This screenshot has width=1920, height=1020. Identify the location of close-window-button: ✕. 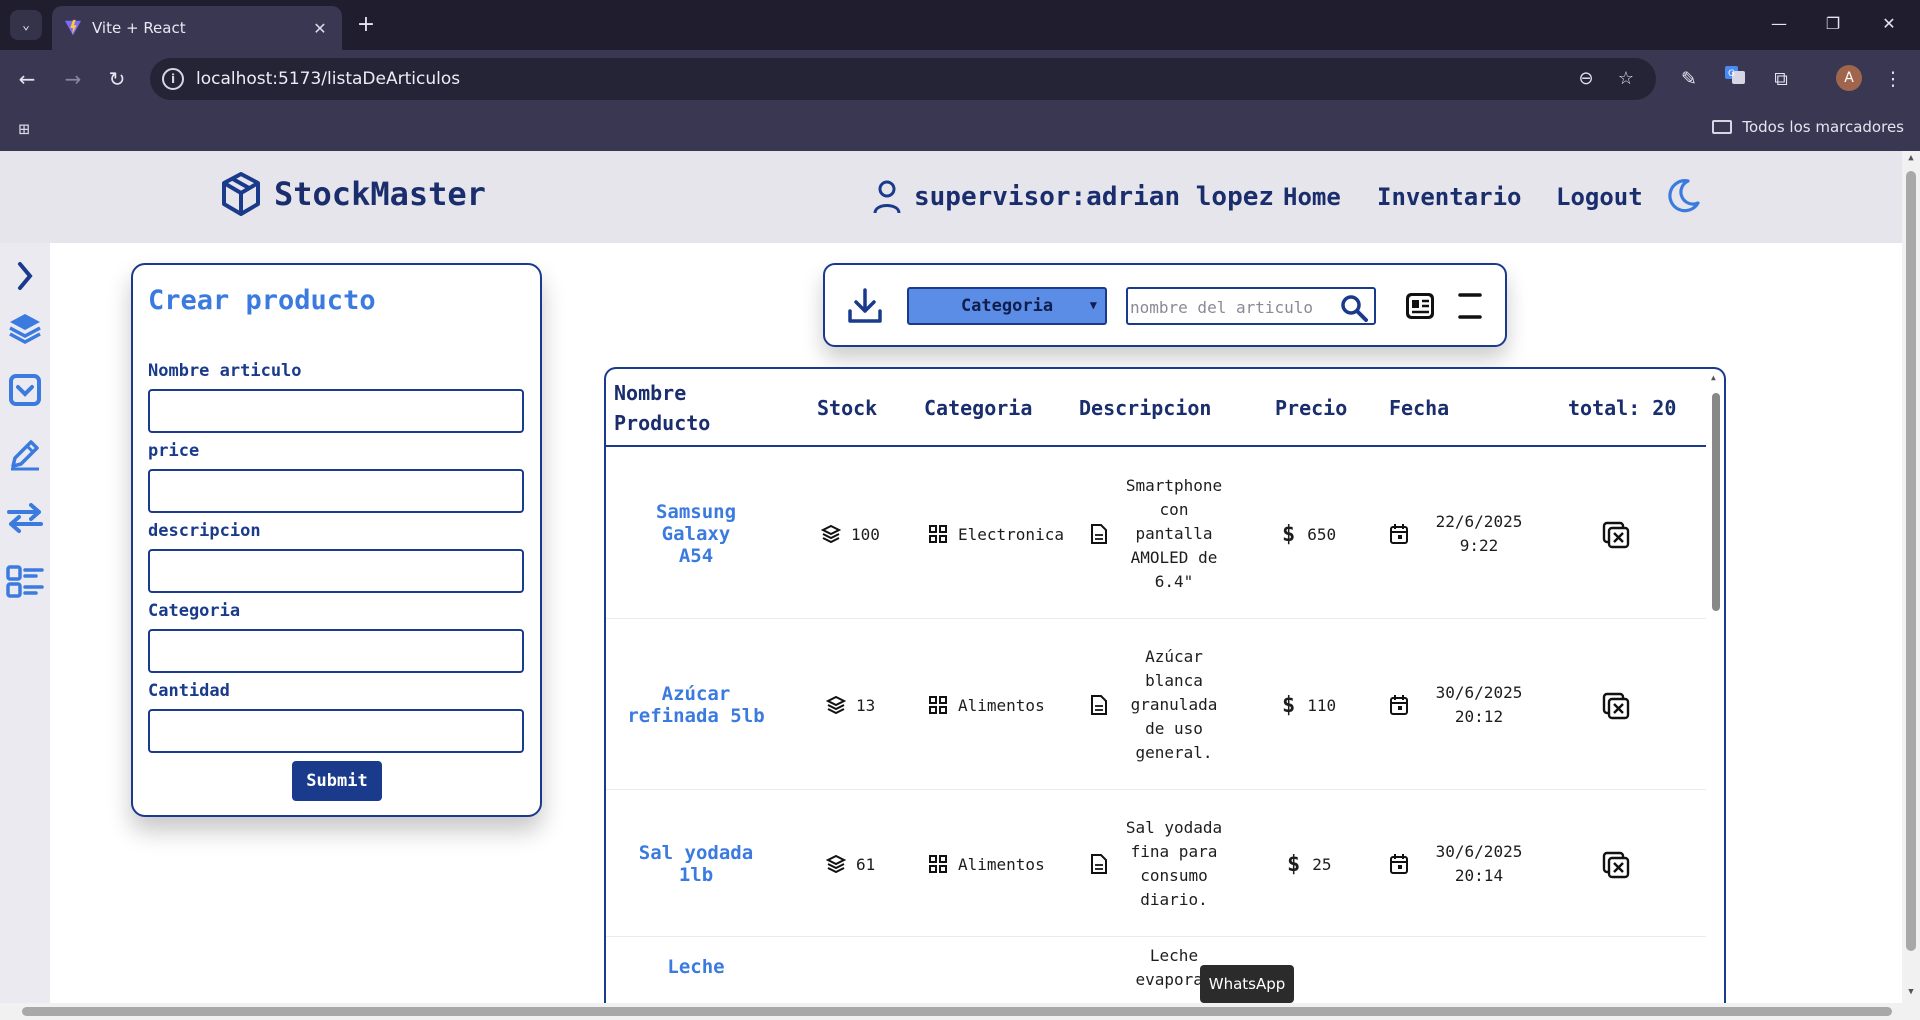
(1889, 24).